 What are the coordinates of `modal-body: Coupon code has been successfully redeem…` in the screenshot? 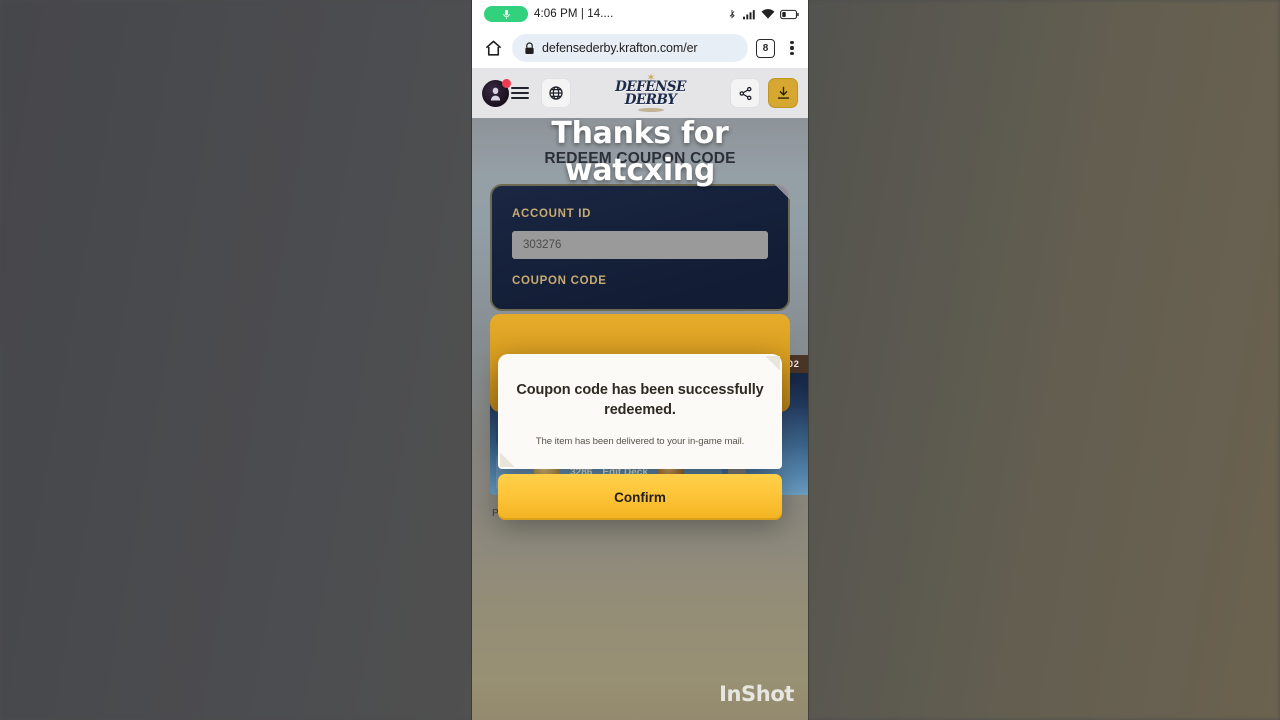 It's located at (640, 411).